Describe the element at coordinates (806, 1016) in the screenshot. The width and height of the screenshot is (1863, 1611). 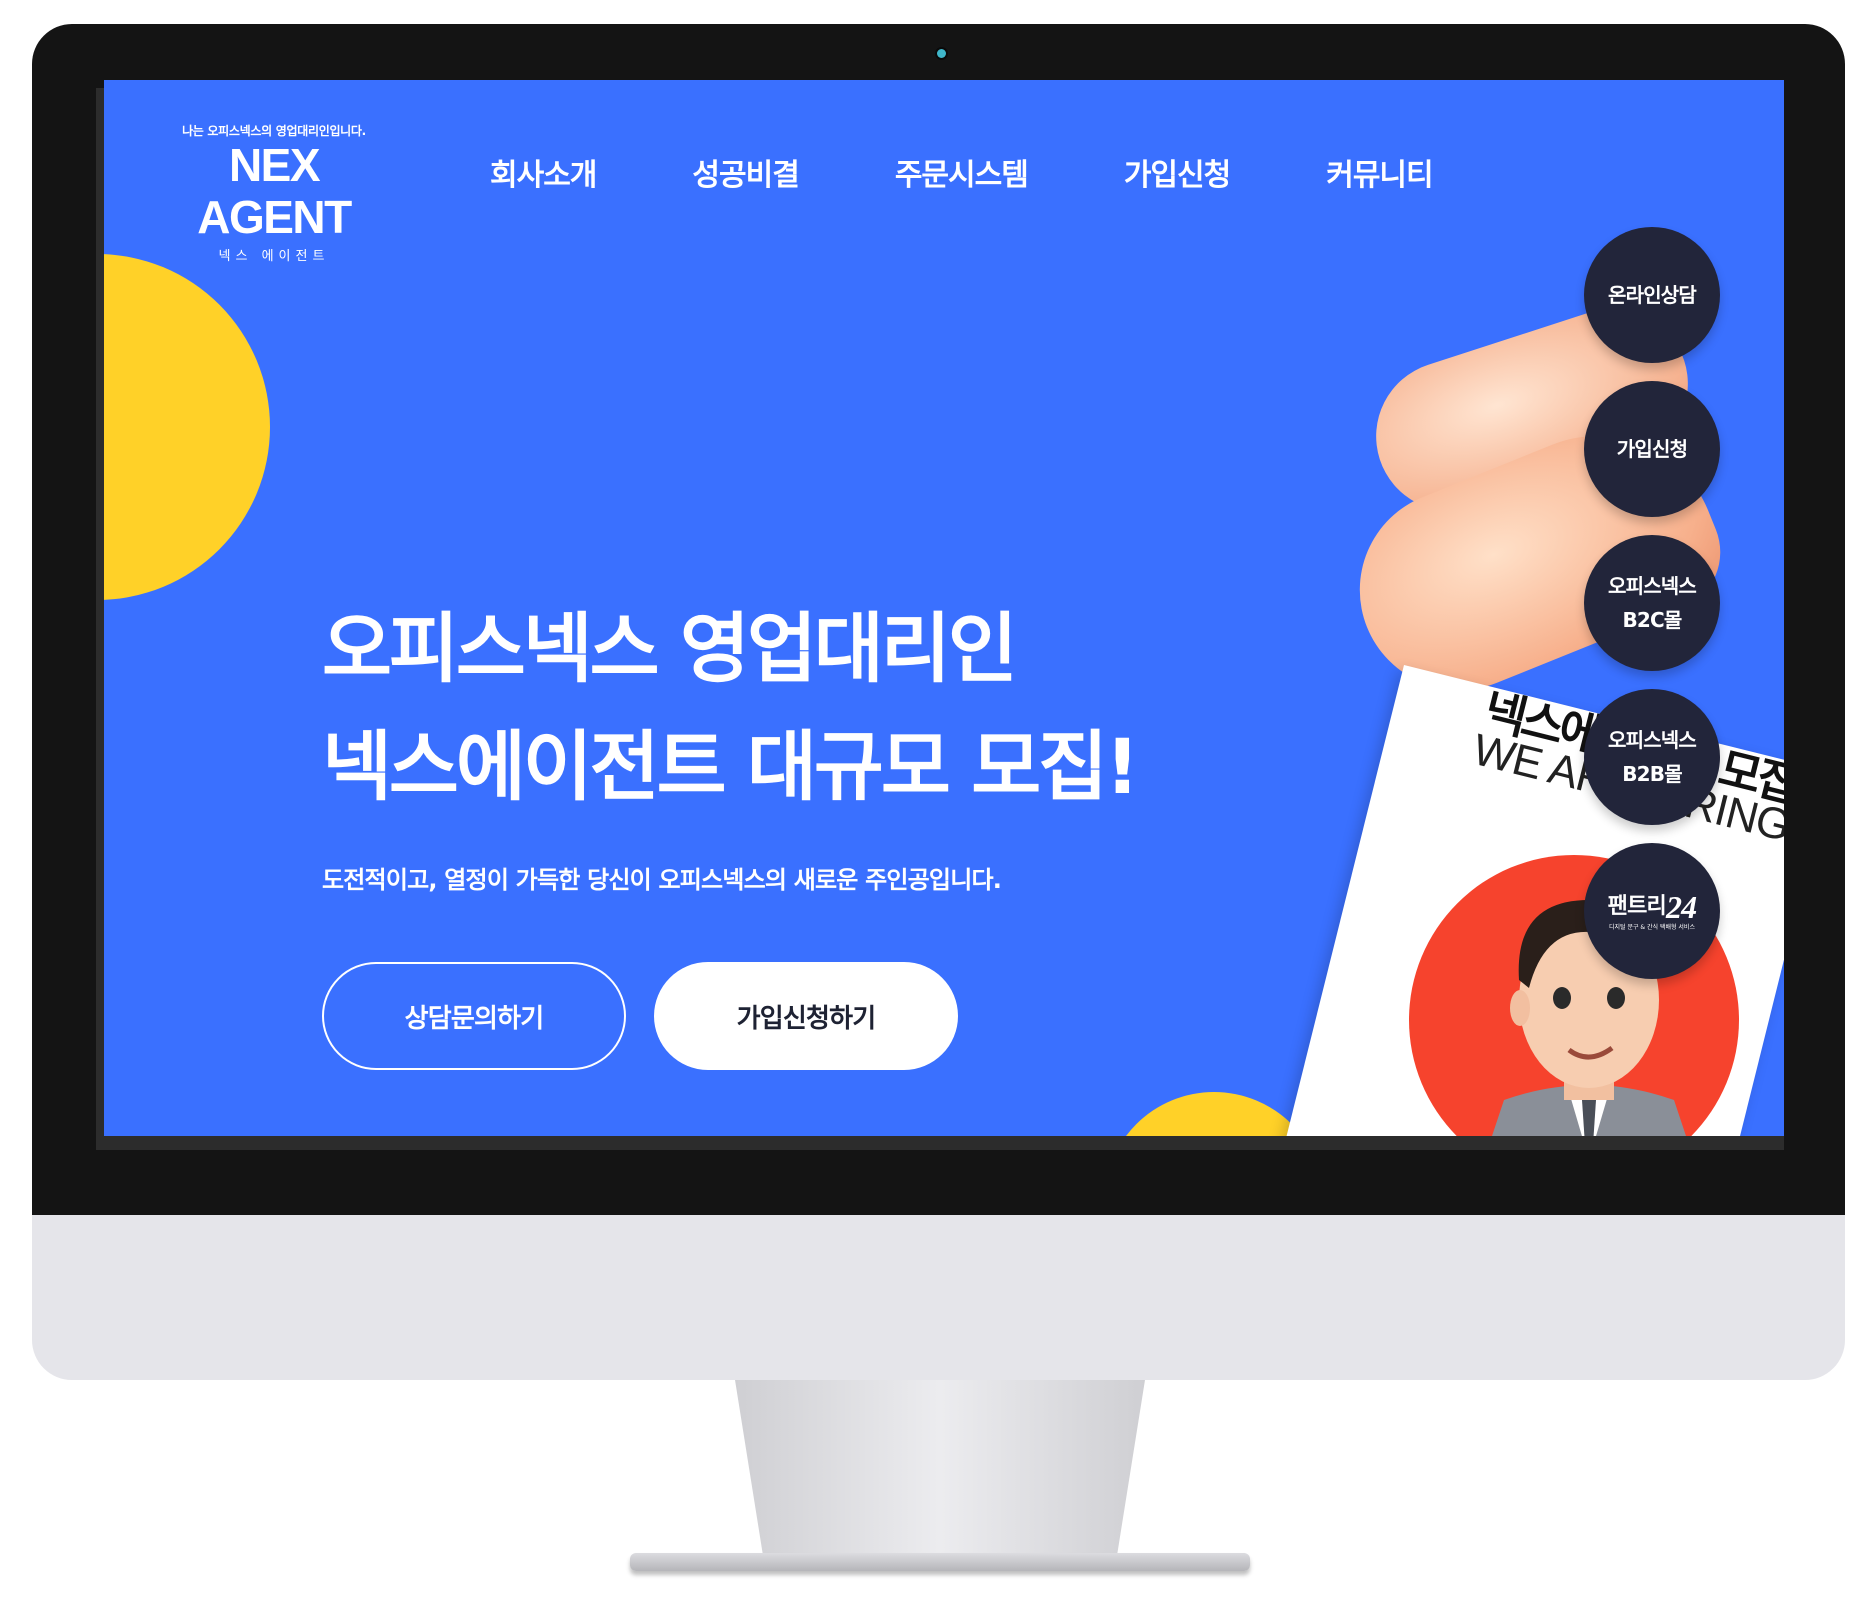
I see `signup-button: 가입신청하기` at that location.